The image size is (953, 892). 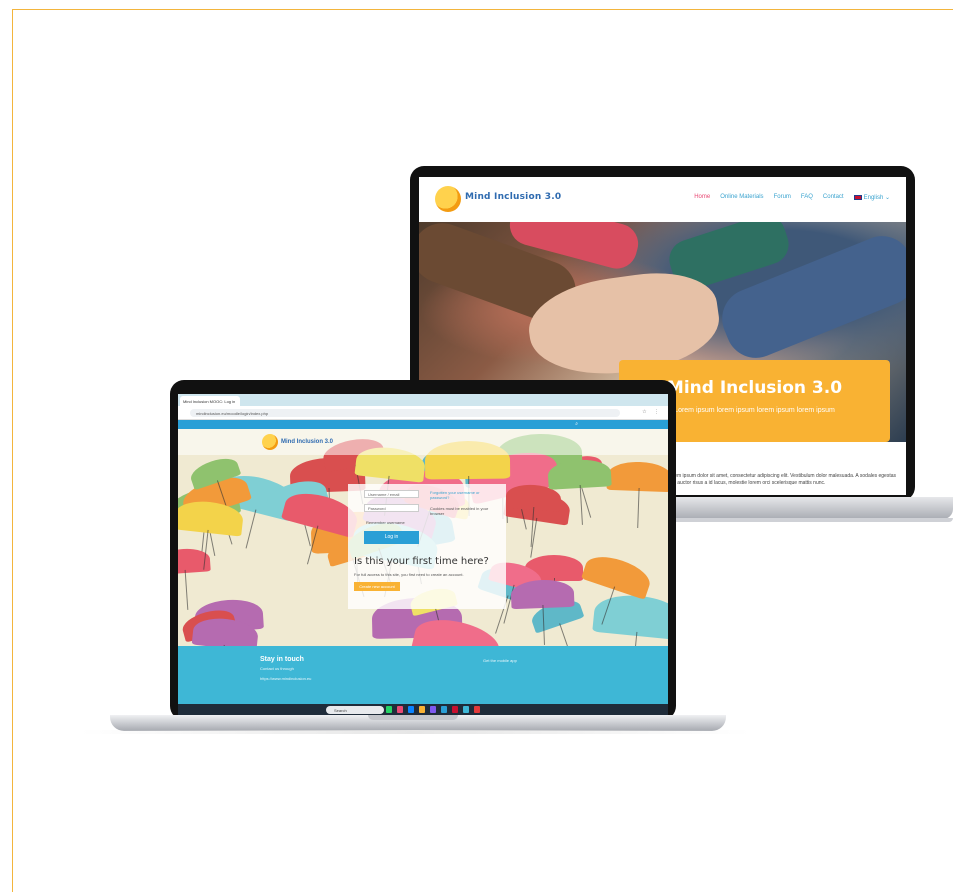 I want to click on create-account-button: Create new account, so click(x=377, y=586).